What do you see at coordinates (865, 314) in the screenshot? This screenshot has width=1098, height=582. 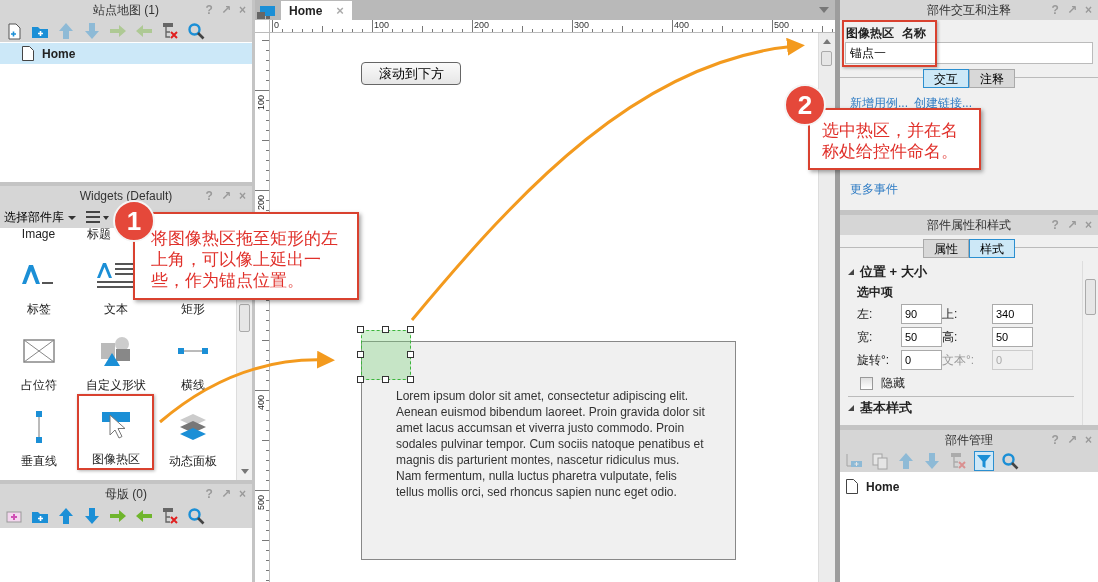 I see `field-label: 左:` at bounding box center [865, 314].